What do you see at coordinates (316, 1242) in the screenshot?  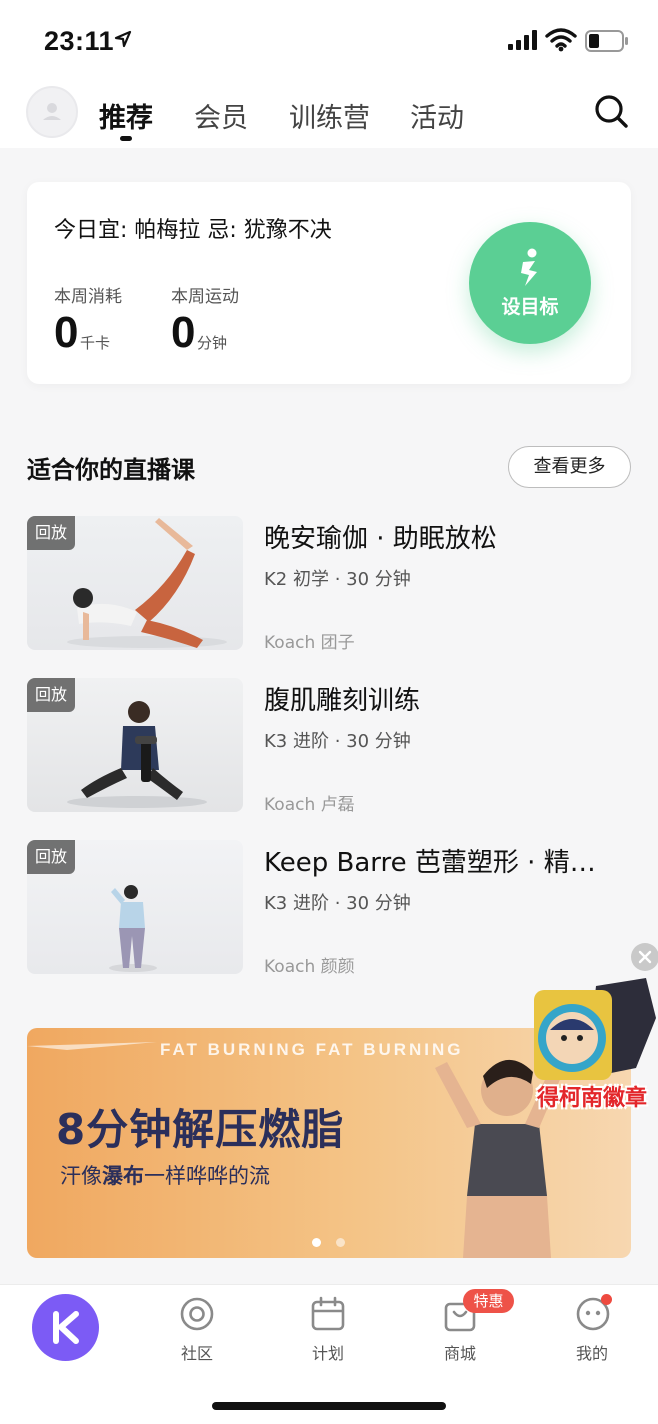 I see `carousel-dot-active` at bounding box center [316, 1242].